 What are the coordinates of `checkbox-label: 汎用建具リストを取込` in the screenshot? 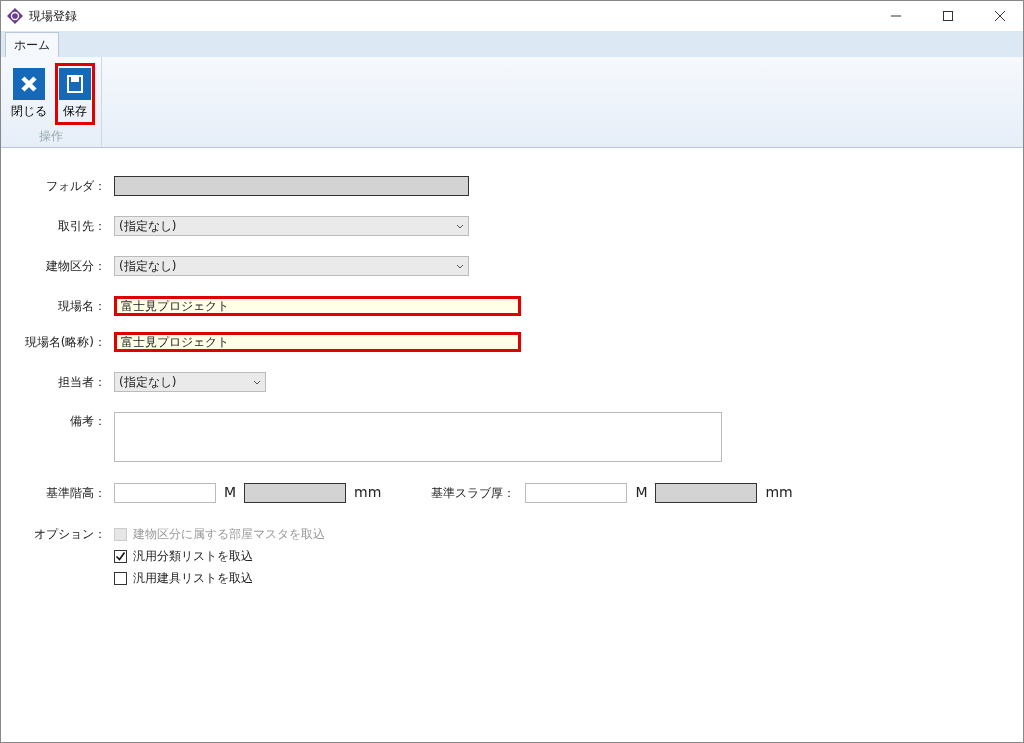 It's located at (193, 578).